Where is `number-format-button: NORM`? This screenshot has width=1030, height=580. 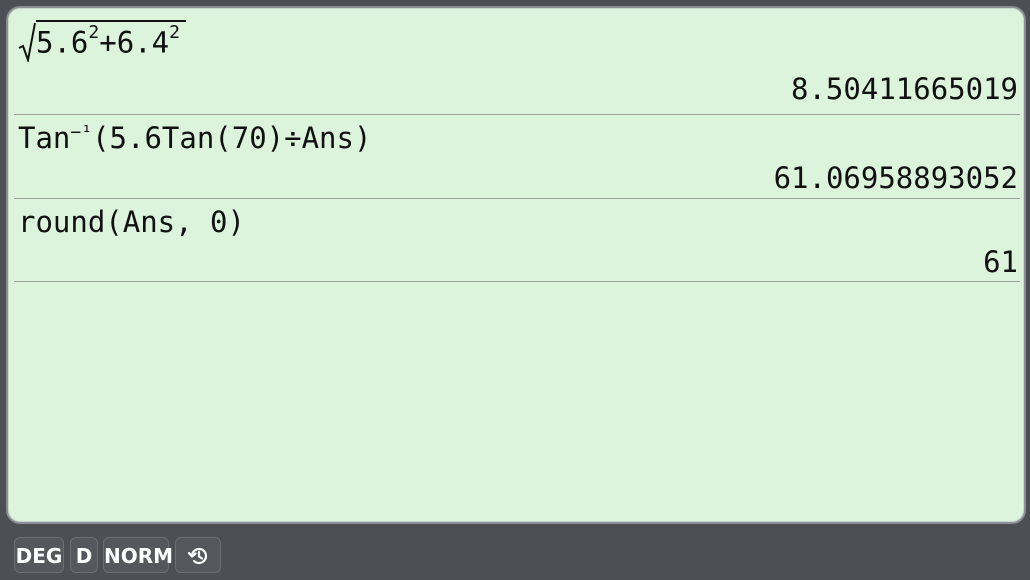
number-format-button: NORM is located at coordinates (138, 555).